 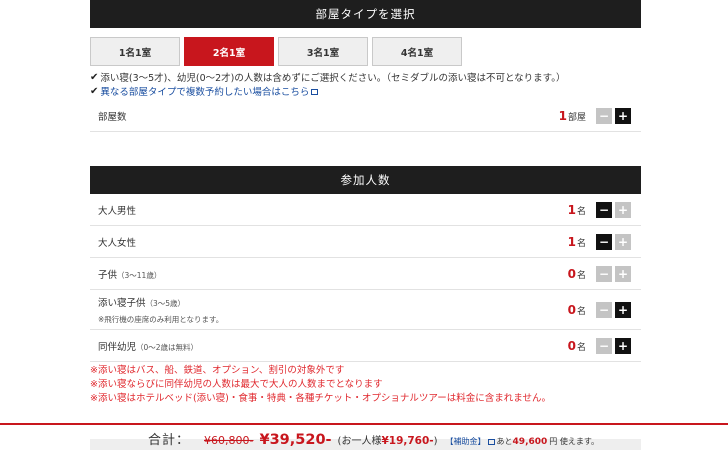 I want to click on adult-female-label: 大人女性, so click(x=117, y=243).